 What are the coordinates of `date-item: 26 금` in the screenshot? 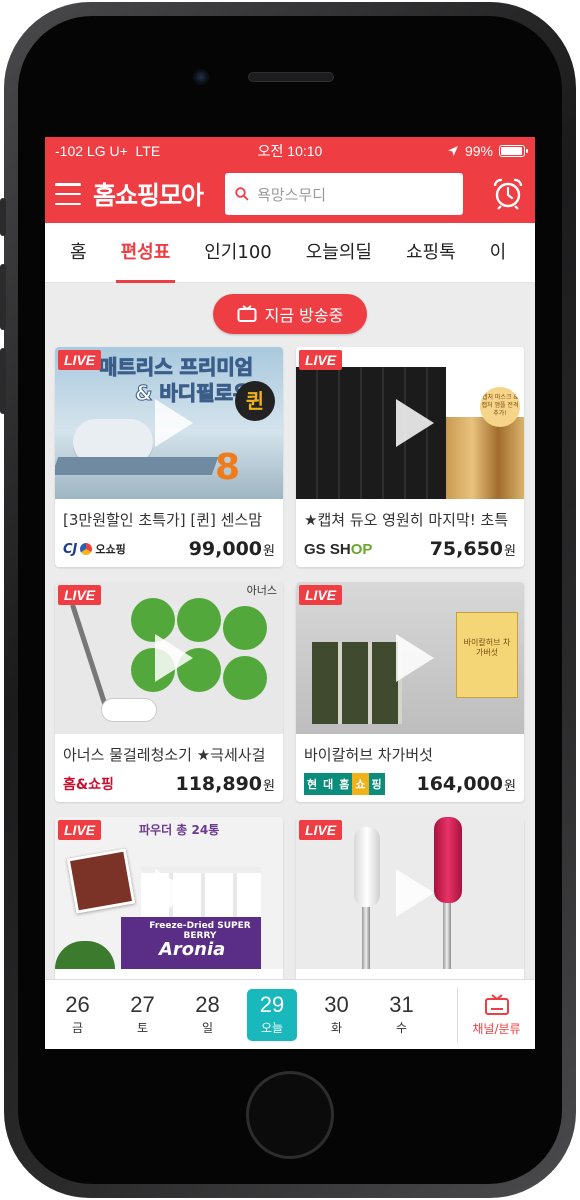 It's located at (77, 1014).